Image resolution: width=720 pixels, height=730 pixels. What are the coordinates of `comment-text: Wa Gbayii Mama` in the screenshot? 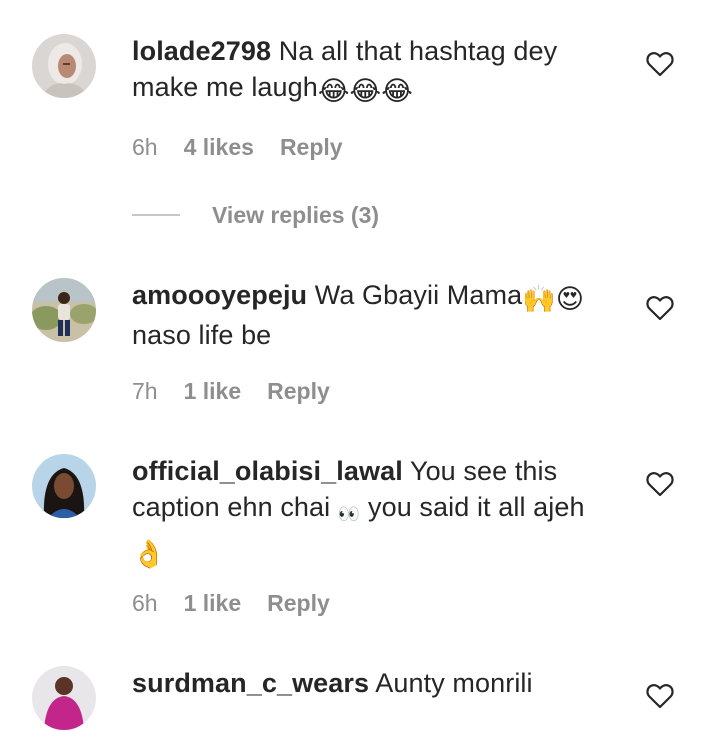 It's located at (418, 295).